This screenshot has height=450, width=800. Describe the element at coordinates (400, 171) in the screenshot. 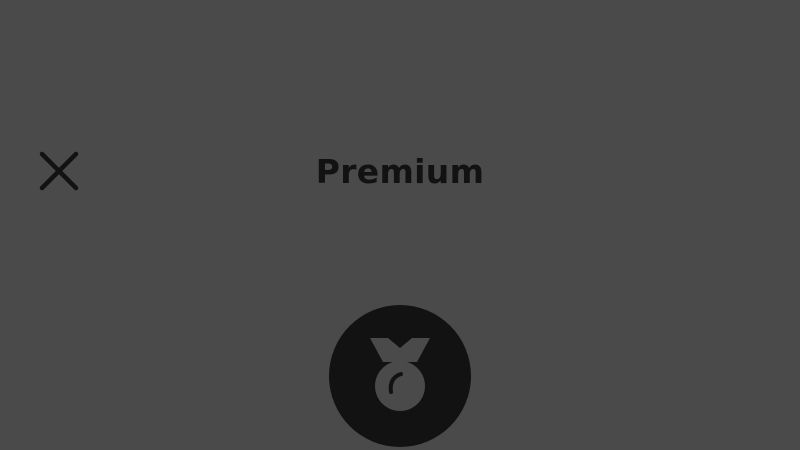

I see `page-title: Premium` at that location.